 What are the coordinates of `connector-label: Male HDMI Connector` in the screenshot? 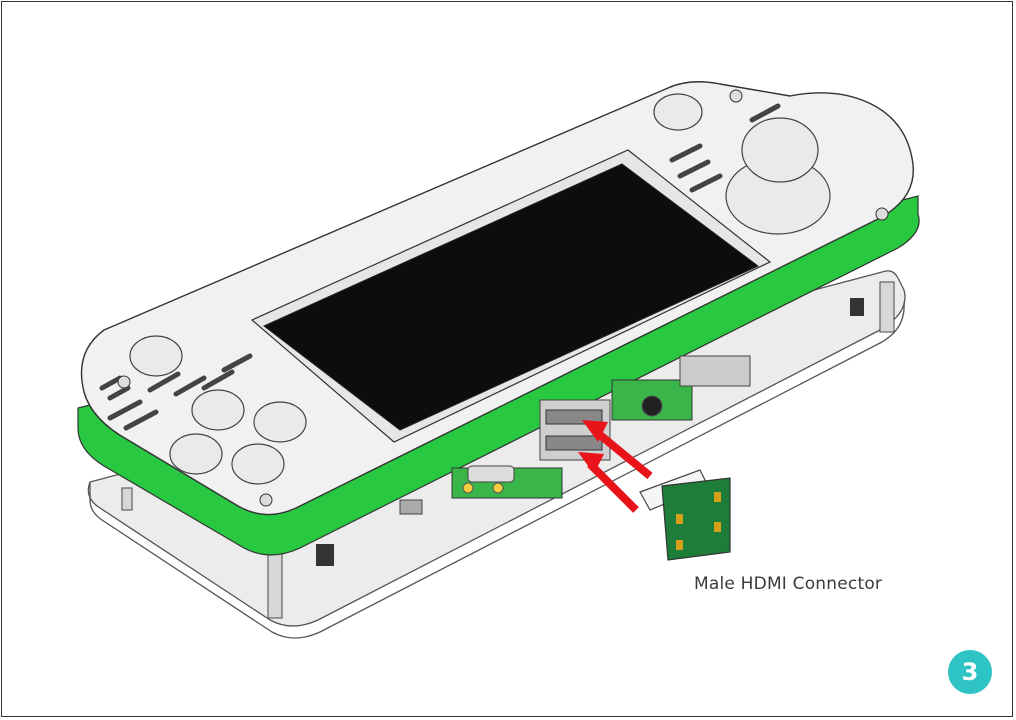 It's located at (788, 584).